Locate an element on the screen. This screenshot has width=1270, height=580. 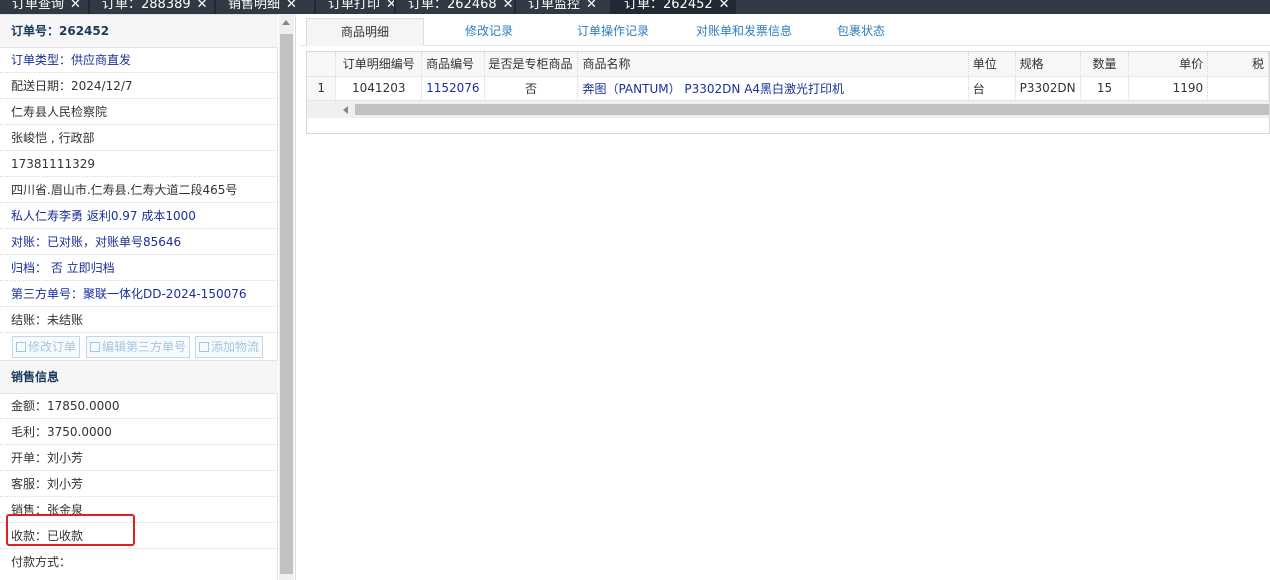
customer-name: 仁寿县人民检察院 is located at coordinates (139, 112).